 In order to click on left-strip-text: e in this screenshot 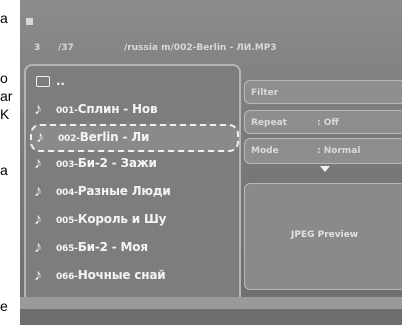, I will do `click(4, 306)`.